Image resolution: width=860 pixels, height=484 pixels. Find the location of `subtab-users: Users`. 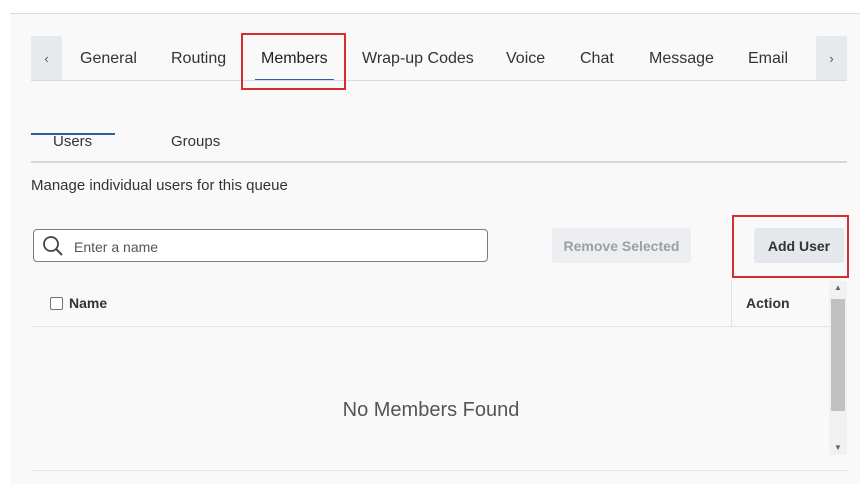

subtab-users: Users is located at coordinates (72, 141).